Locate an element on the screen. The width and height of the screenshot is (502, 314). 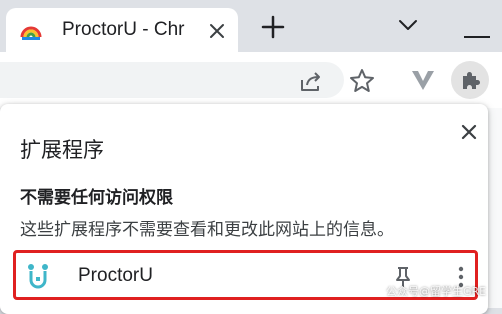
tab-search-chevron-down-icon is located at coordinates (408, 25).